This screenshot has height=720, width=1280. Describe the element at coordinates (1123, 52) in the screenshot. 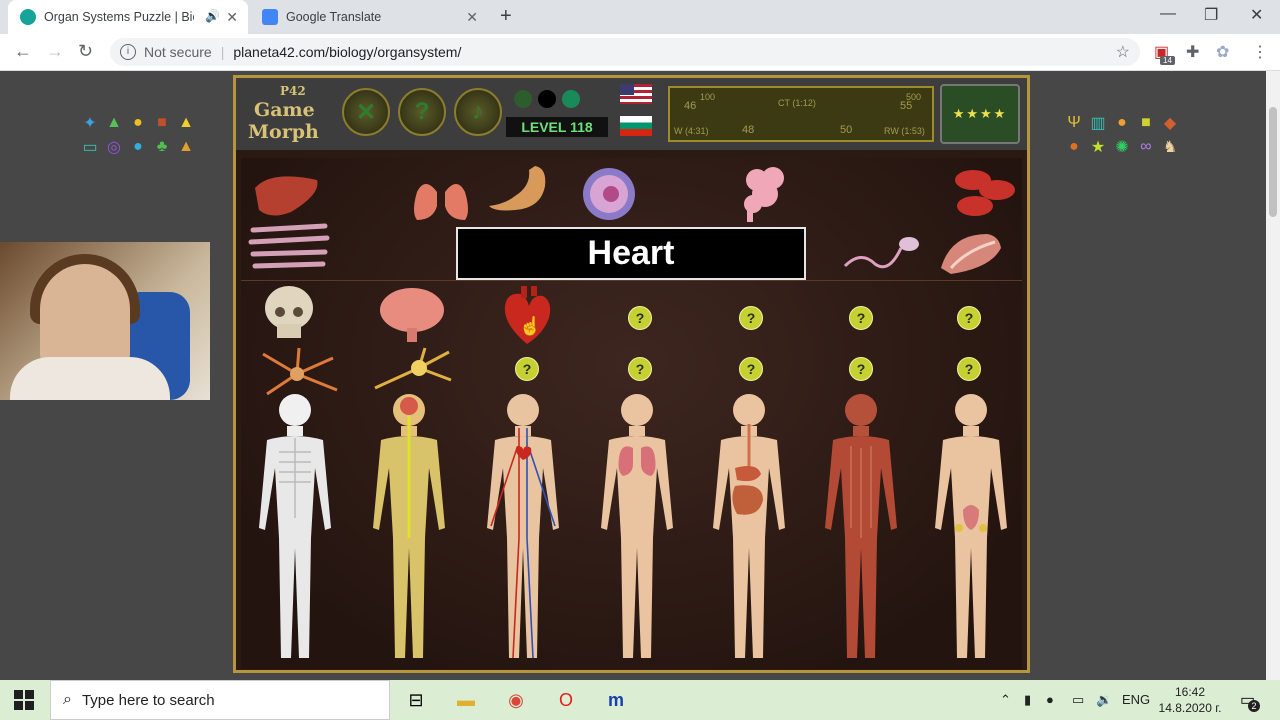

I see `bookmark-star-icon: ☆` at that location.